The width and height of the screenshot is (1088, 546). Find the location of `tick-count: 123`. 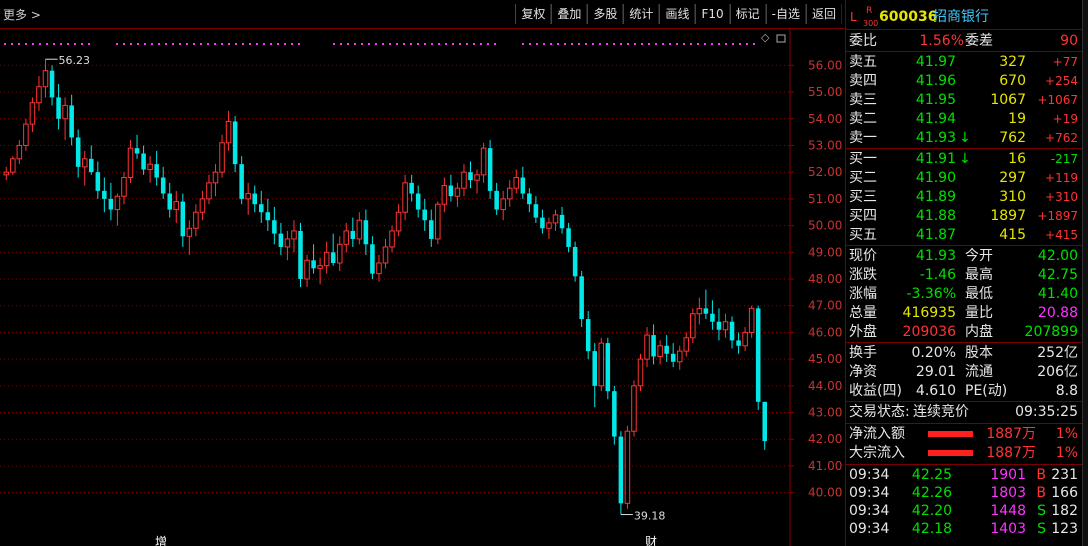

tick-count: 123 is located at coordinates (1064, 529).